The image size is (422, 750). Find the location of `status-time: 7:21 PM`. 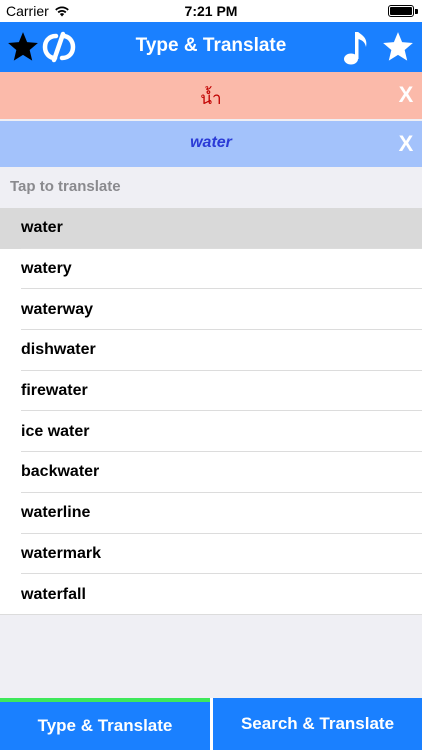

status-time: 7:21 PM is located at coordinates (211, 11).